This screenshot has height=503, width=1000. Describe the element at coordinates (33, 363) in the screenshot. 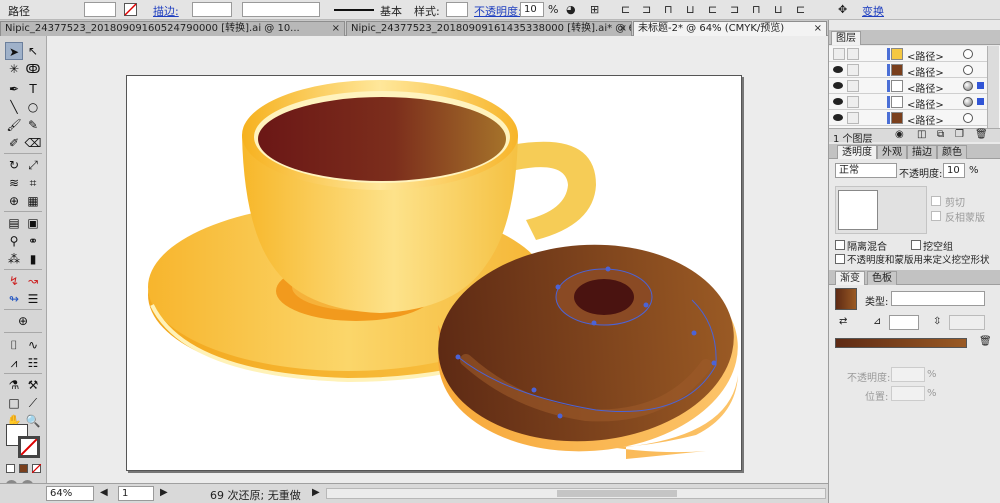

I see `list-tool-icon: ☷` at that location.